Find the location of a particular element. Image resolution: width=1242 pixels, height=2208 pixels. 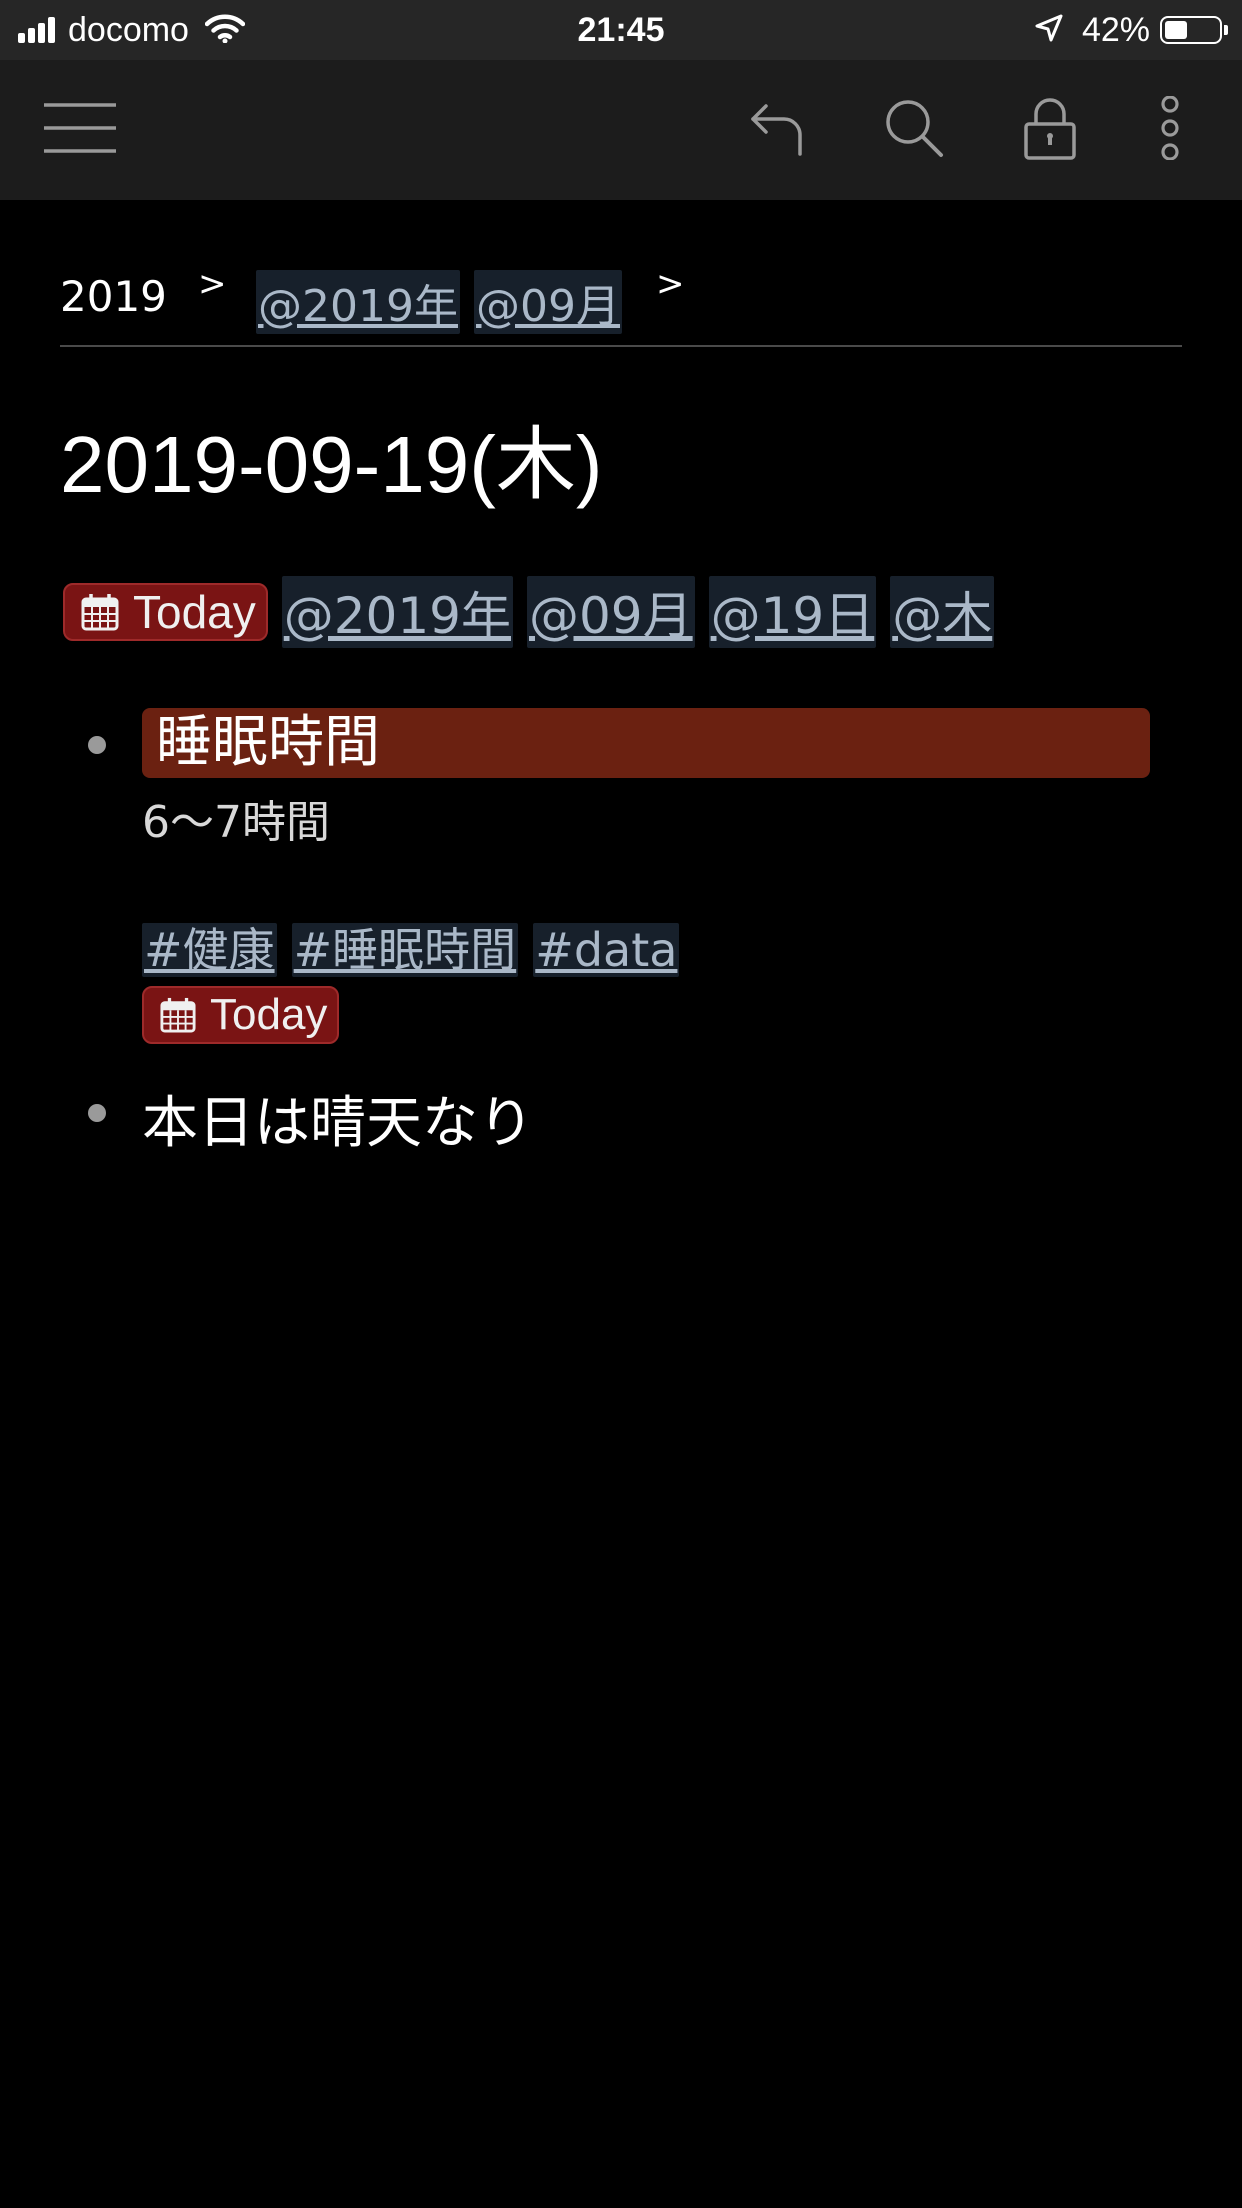

more-options-button is located at coordinates (1170, 130).